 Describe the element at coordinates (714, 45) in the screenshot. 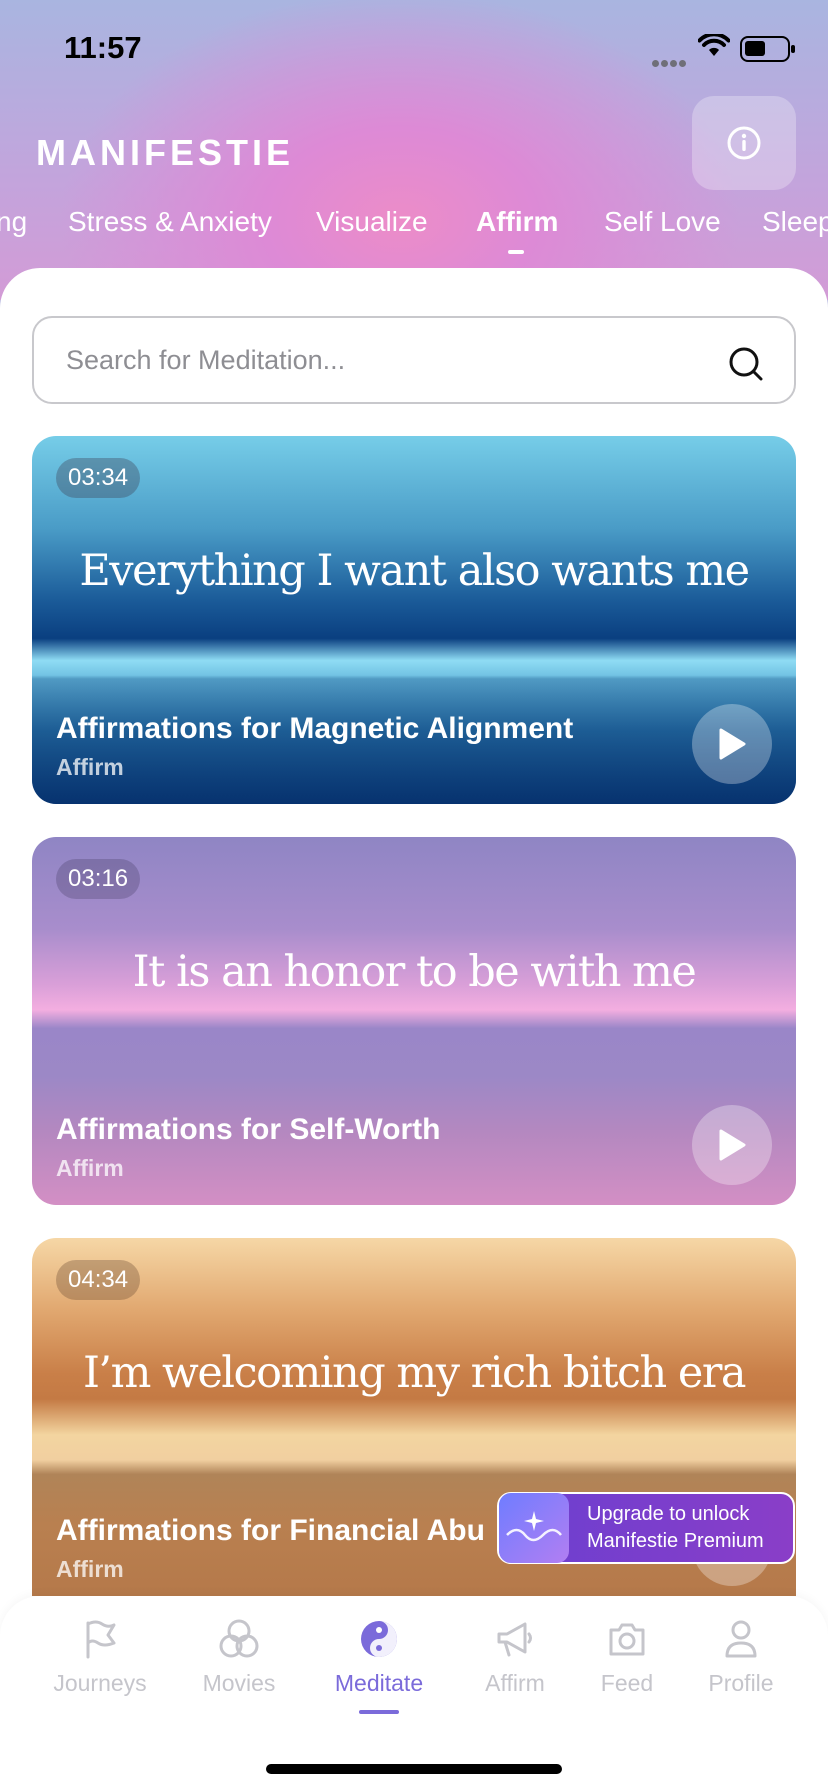

I see `wifi-icon` at that location.